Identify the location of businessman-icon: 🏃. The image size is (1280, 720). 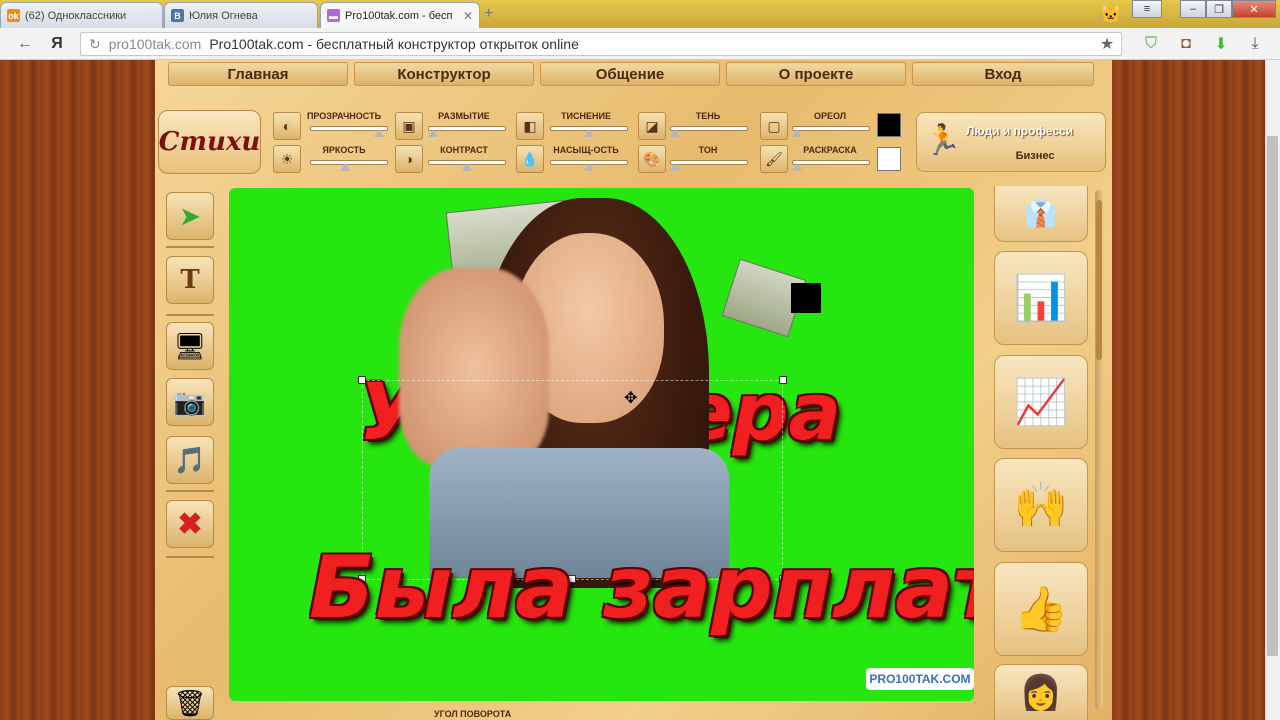
(943, 140).